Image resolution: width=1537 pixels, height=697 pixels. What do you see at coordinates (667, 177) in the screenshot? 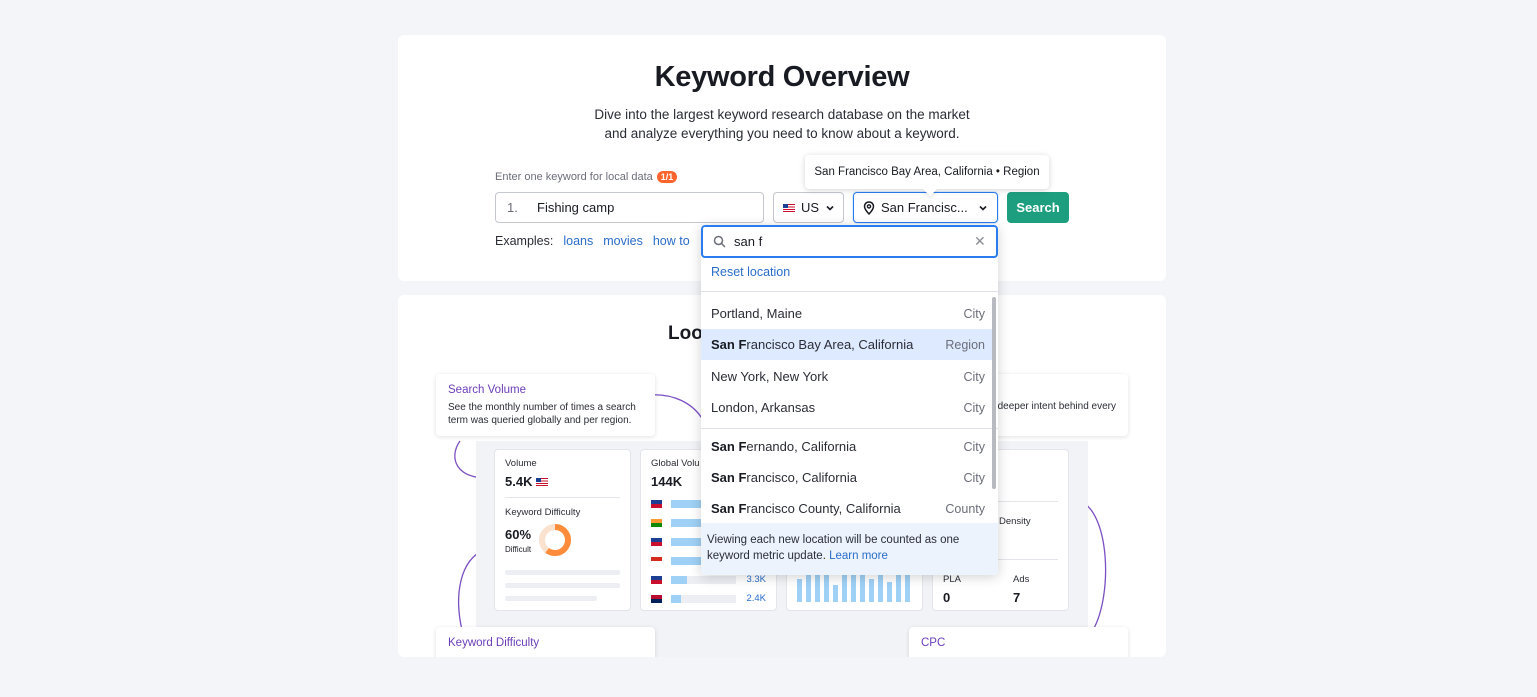
I see `keyword-count-badge: 1/1` at bounding box center [667, 177].